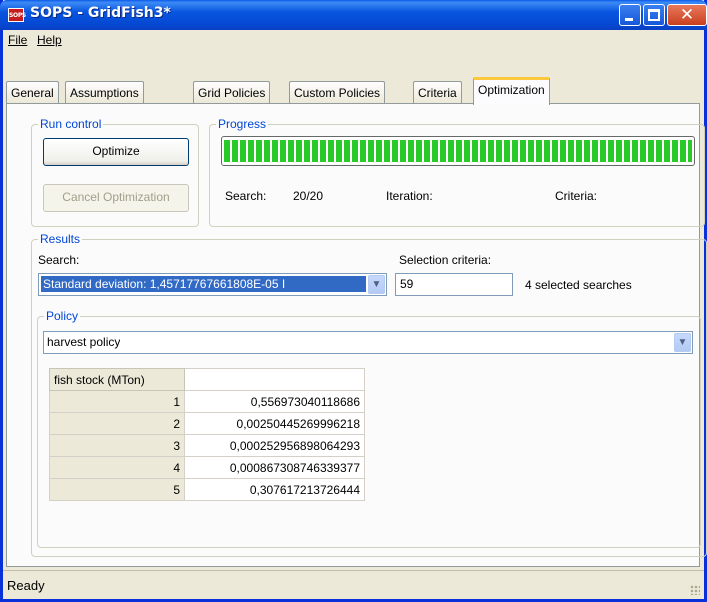  I want to click on table-cell: 0,307617213726444, so click(274, 489).